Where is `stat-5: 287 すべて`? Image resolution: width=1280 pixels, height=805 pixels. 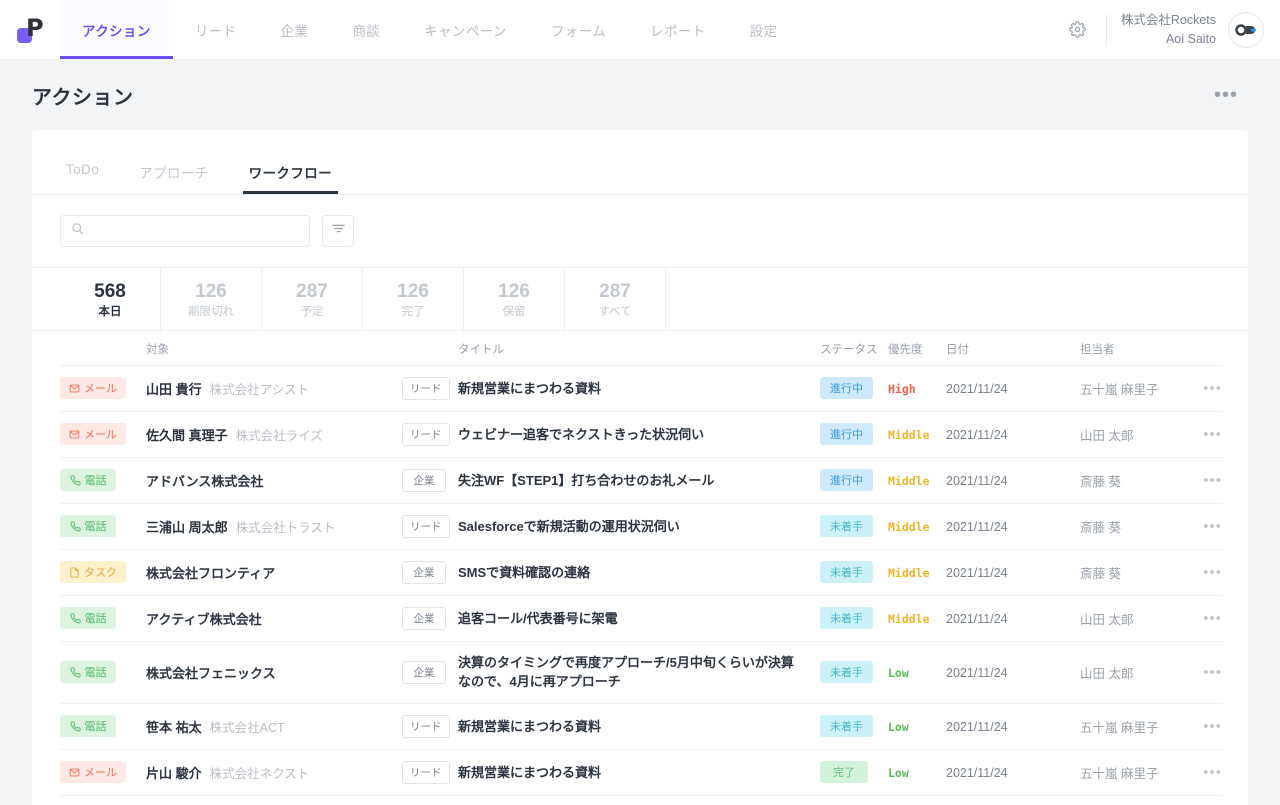 stat-5: 287 すべて is located at coordinates (615, 299).